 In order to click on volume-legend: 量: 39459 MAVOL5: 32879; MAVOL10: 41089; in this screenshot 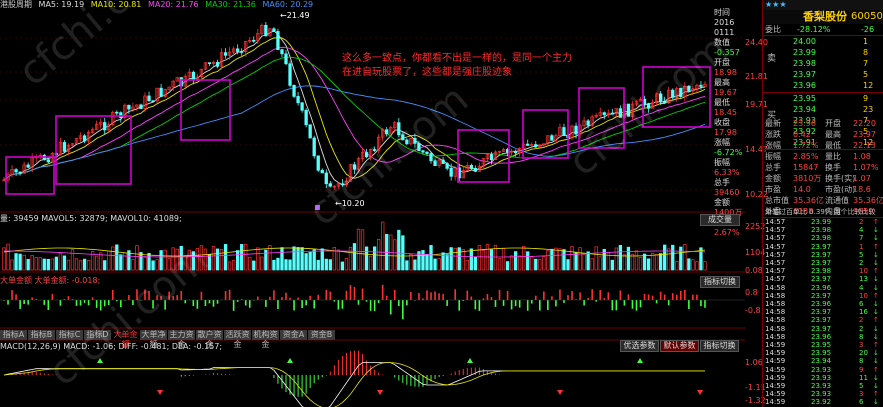, I will do `click(91, 218)`.